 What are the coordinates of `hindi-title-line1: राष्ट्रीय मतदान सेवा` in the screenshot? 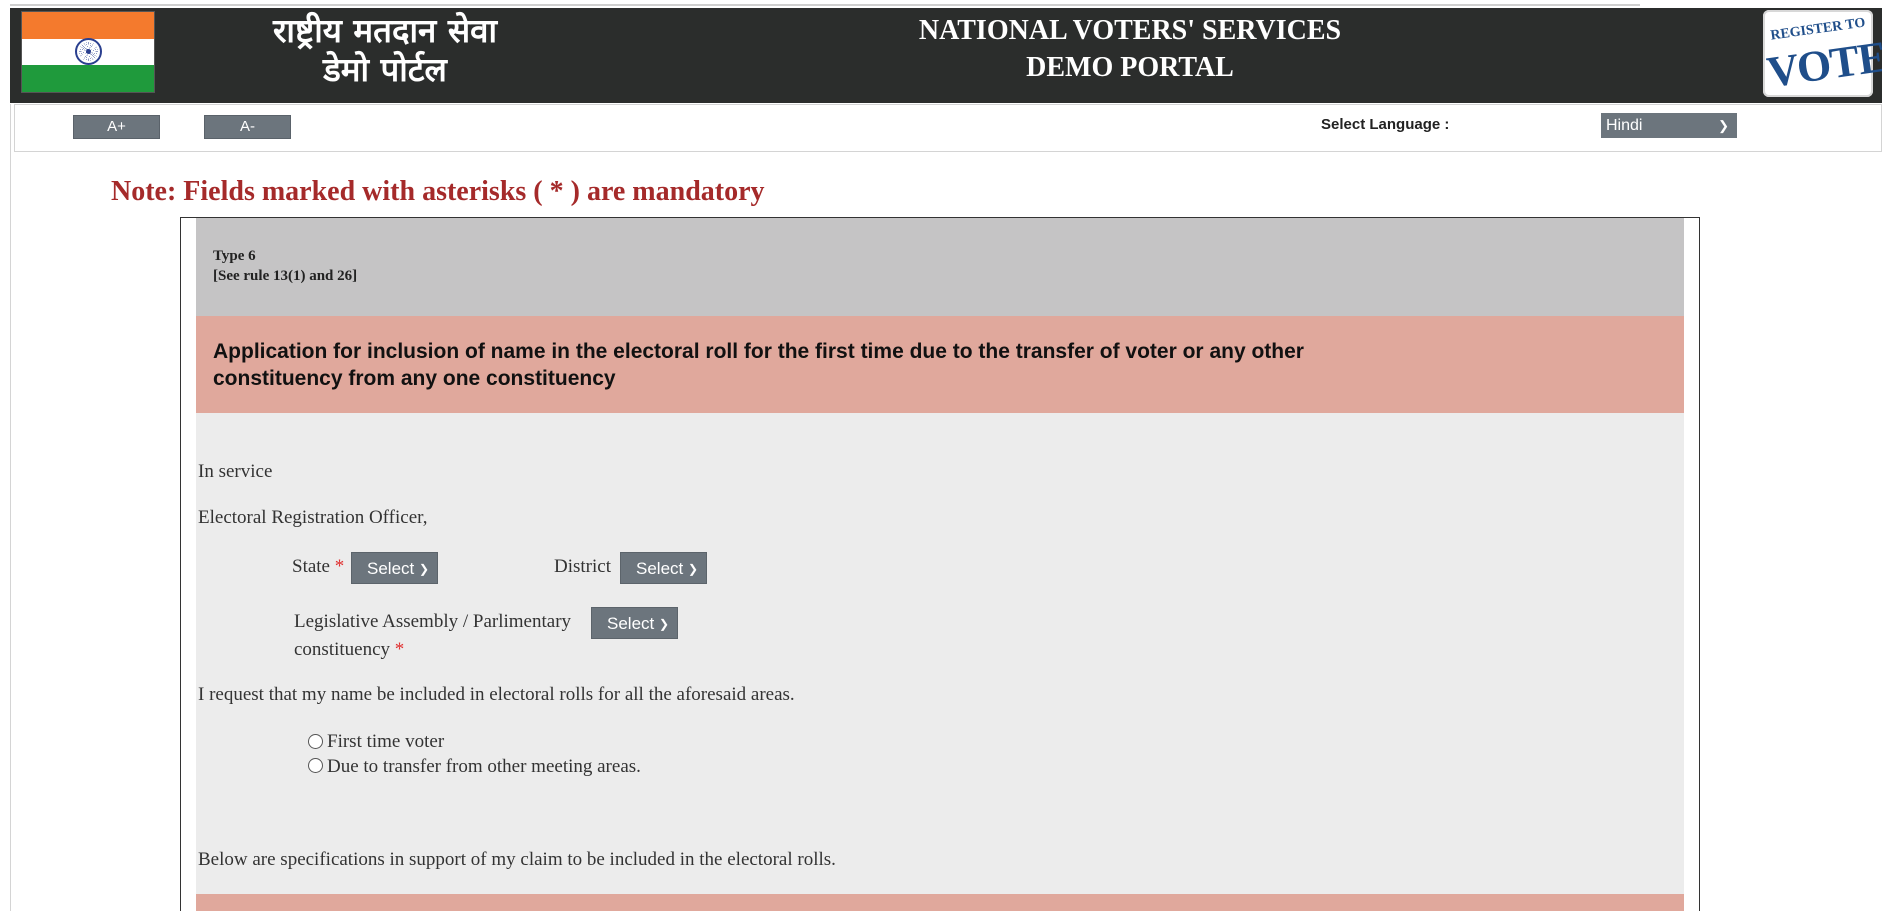 It's located at (385, 30).